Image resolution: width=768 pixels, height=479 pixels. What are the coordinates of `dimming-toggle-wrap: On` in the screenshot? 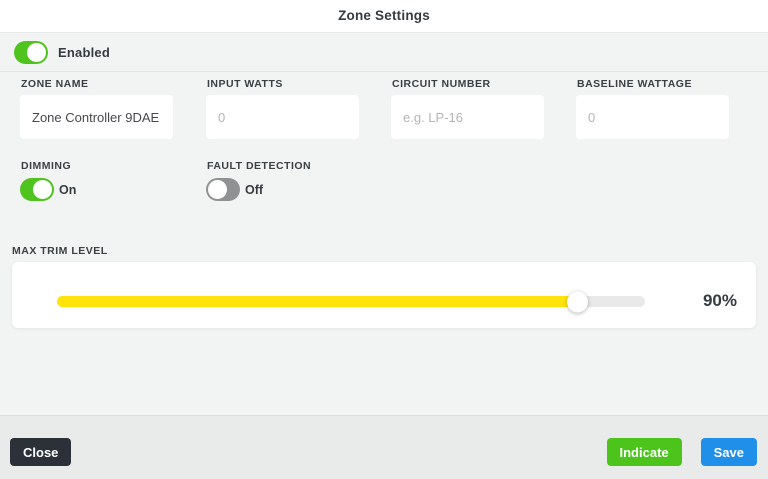 It's located at (48, 189).